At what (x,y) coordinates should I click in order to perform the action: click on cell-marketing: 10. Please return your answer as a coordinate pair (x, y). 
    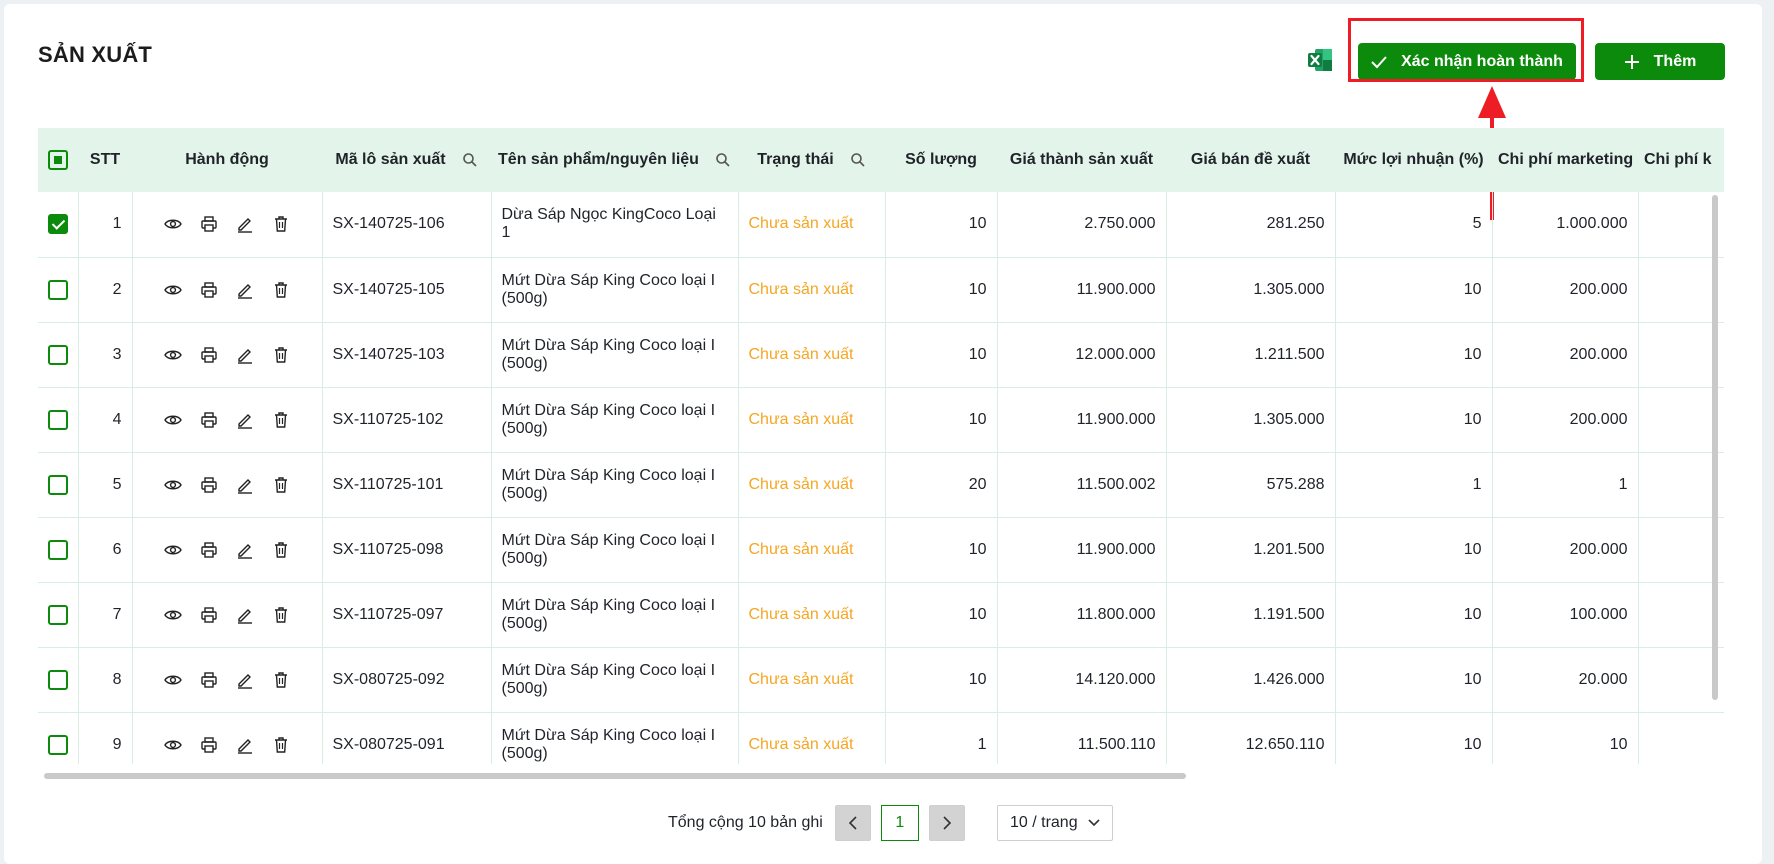
    Looking at the image, I should click on (1565, 738).